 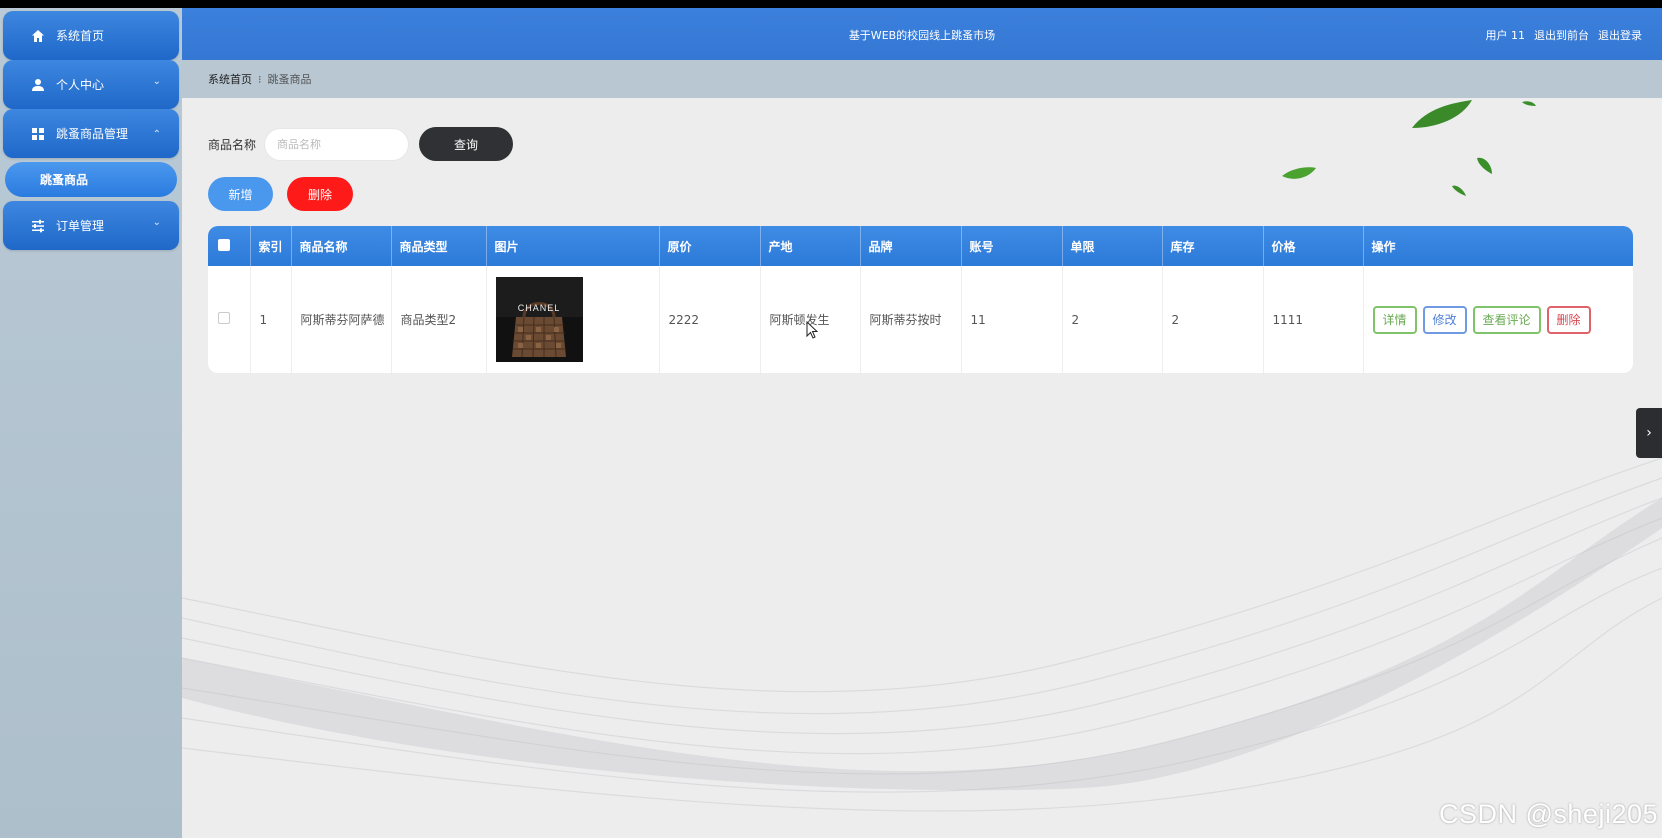 What do you see at coordinates (710, 246) in the screenshot?
I see `col-header-original-price: 原价` at bounding box center [710, 246].